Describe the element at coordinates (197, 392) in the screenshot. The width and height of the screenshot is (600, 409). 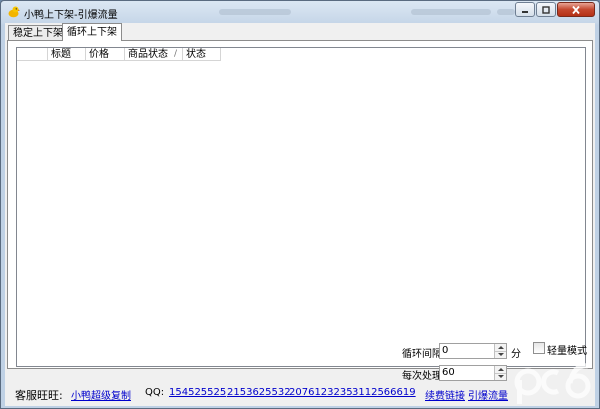
I see `qq-link-1: 154525525` at that location.